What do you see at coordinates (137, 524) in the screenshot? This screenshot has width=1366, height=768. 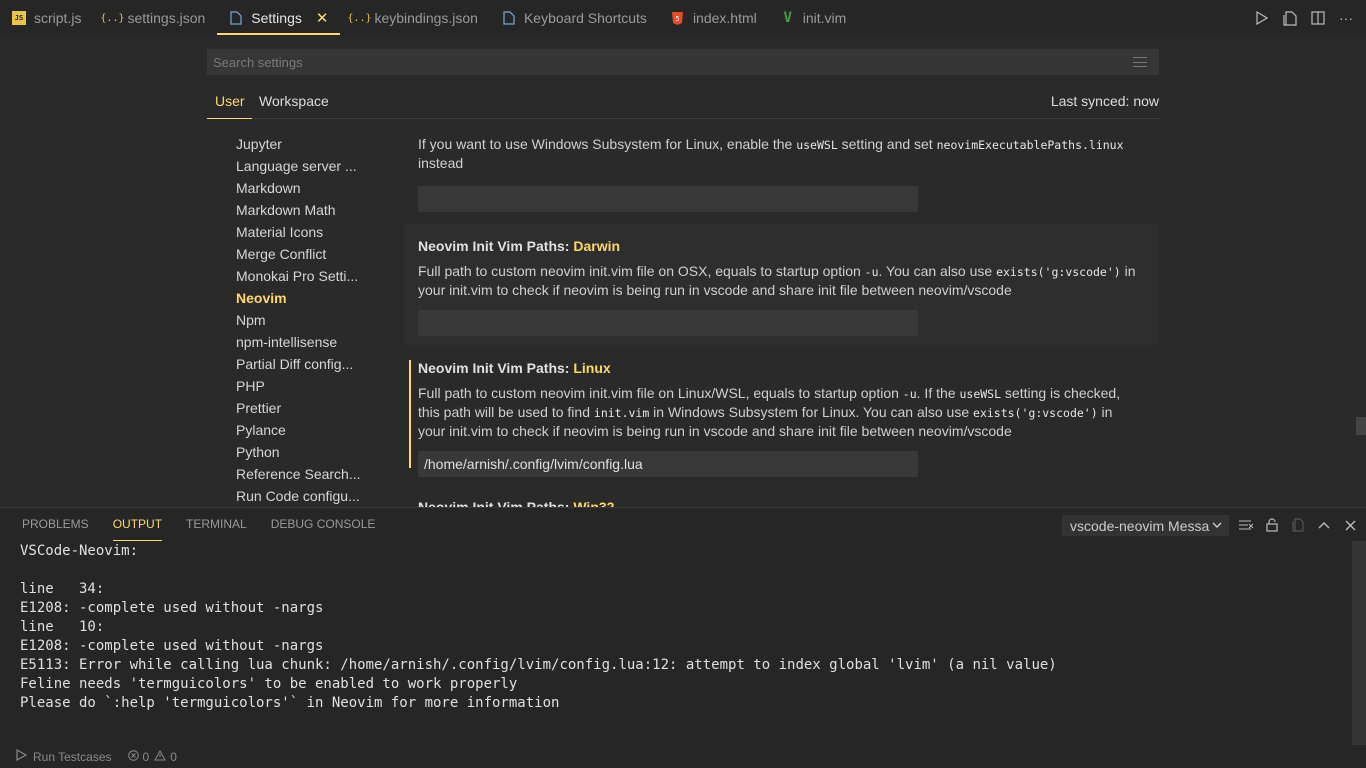 I see `tab-output: OUTPUT` at bounding box center [137, 524].